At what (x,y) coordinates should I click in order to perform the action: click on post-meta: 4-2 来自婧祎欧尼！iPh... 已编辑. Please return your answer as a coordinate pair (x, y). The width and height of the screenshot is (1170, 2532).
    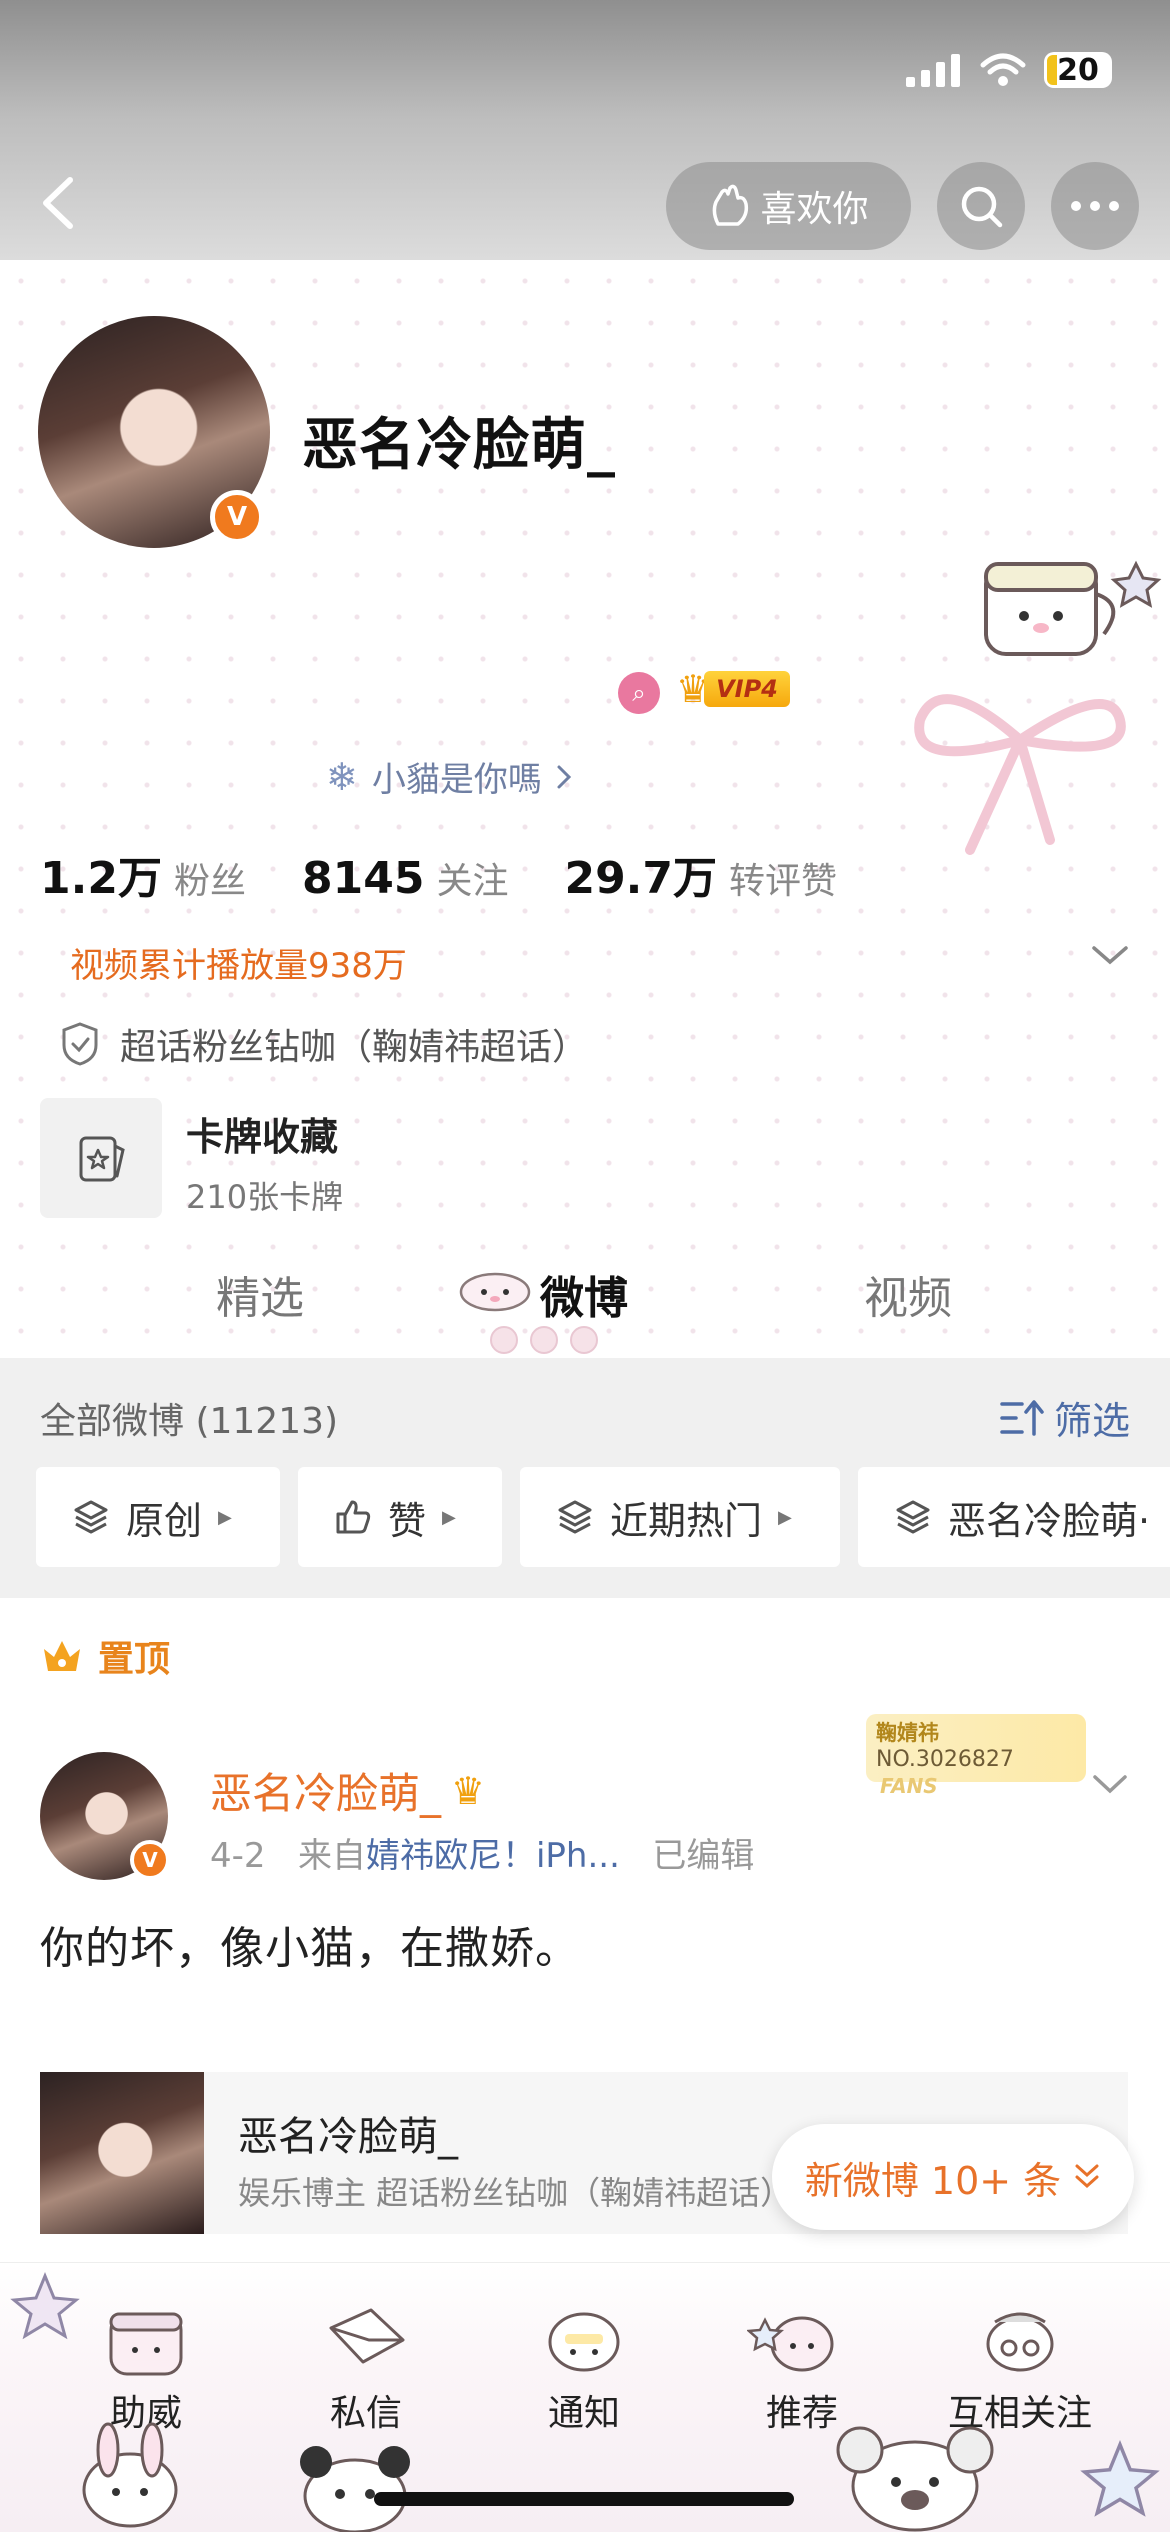
    Looking at the image, I should click on (482, 1852).